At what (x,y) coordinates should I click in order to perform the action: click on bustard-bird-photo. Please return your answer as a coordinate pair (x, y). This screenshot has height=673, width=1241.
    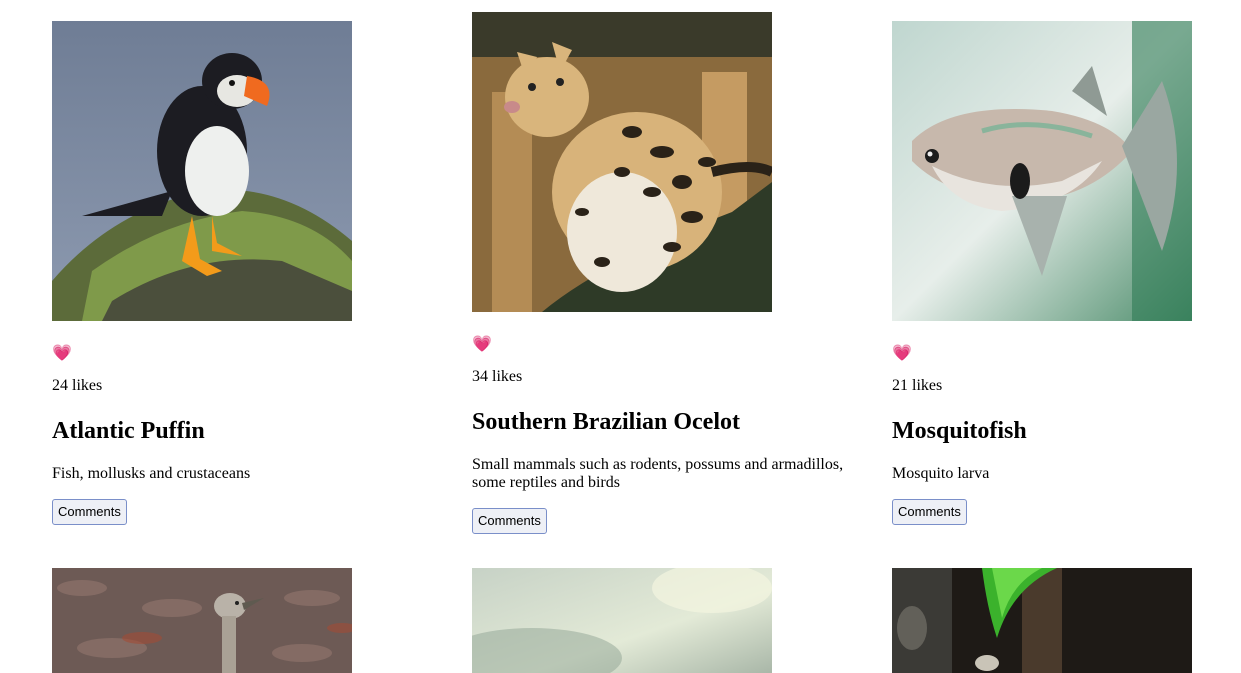
    Looking at the image, I should click on (202, 620).